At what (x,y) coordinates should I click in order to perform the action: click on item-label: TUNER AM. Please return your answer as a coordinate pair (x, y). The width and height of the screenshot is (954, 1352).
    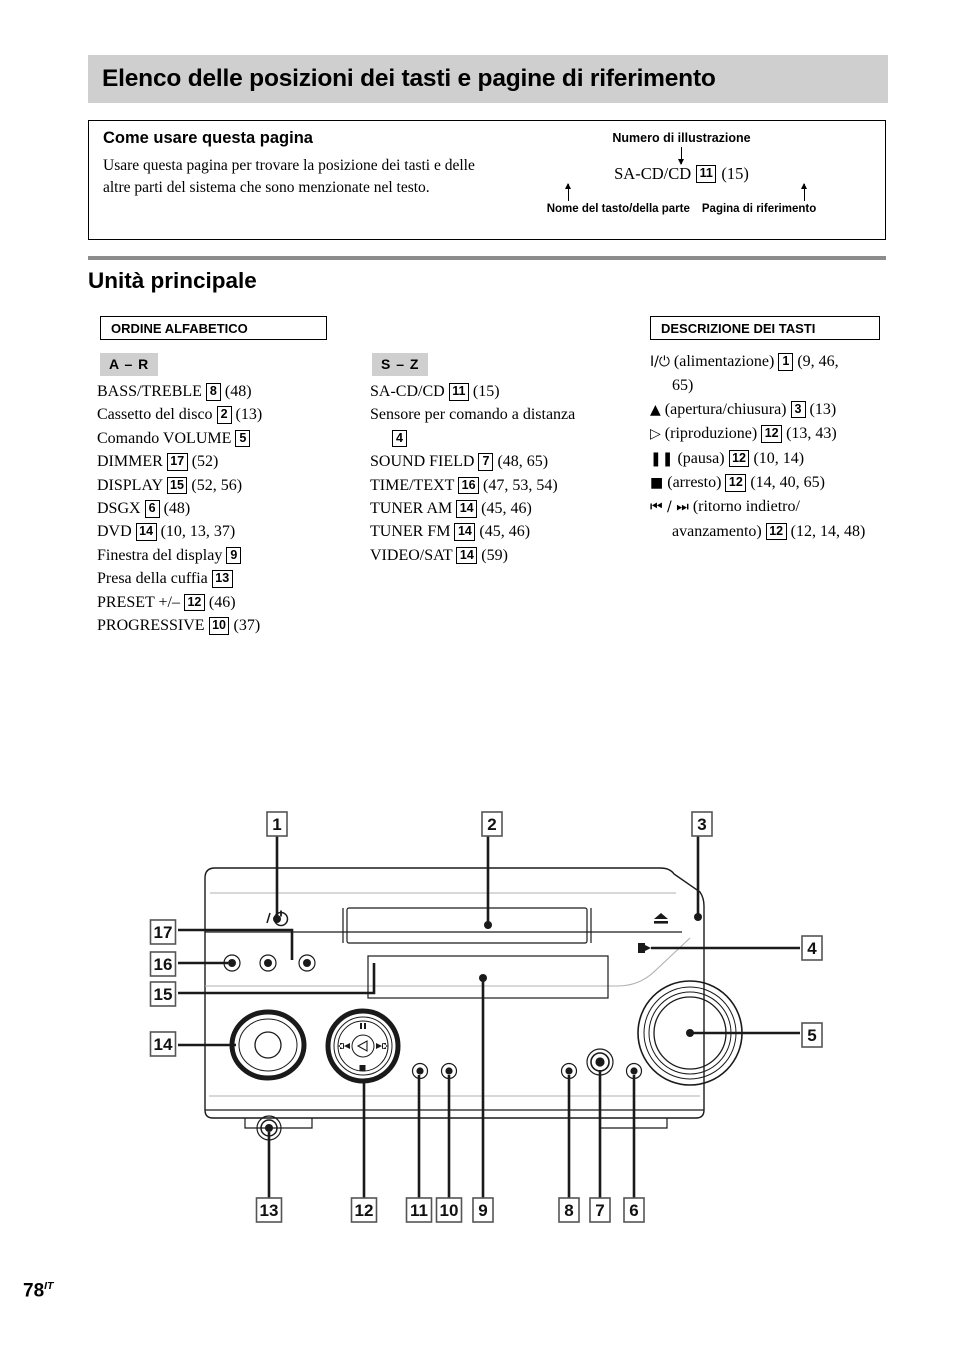
    Looking at the image, I should click on (411, 509).